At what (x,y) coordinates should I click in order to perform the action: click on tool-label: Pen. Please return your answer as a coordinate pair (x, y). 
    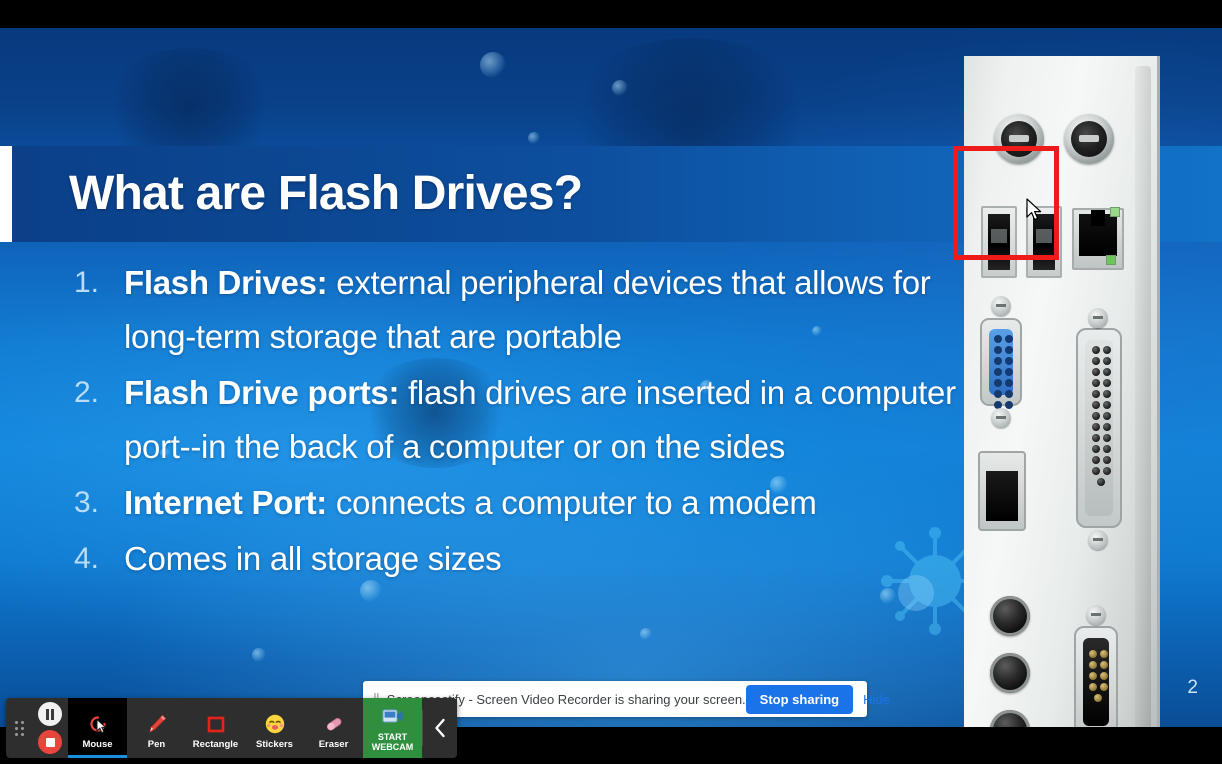
    Looking at the image, I should click on (156, 744).